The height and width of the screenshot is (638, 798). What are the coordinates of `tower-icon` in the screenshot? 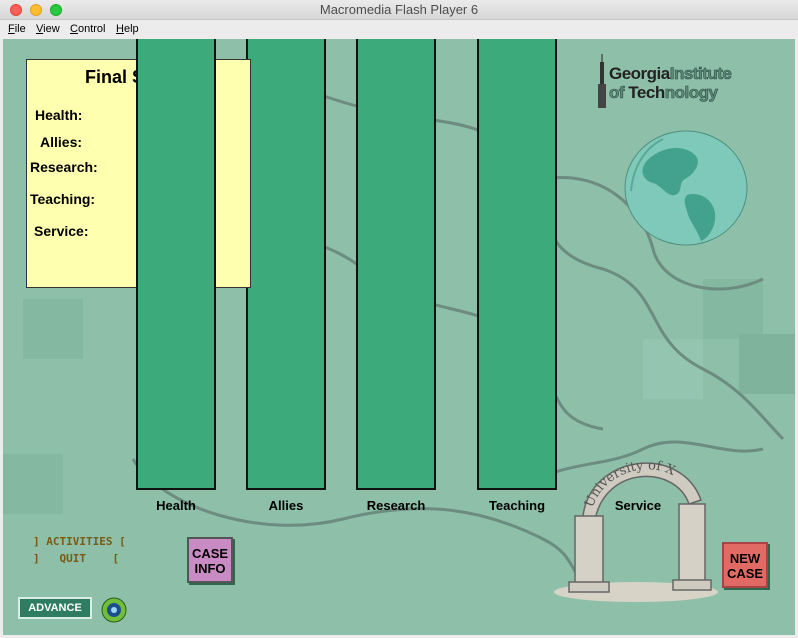 It's located at (602, 81).